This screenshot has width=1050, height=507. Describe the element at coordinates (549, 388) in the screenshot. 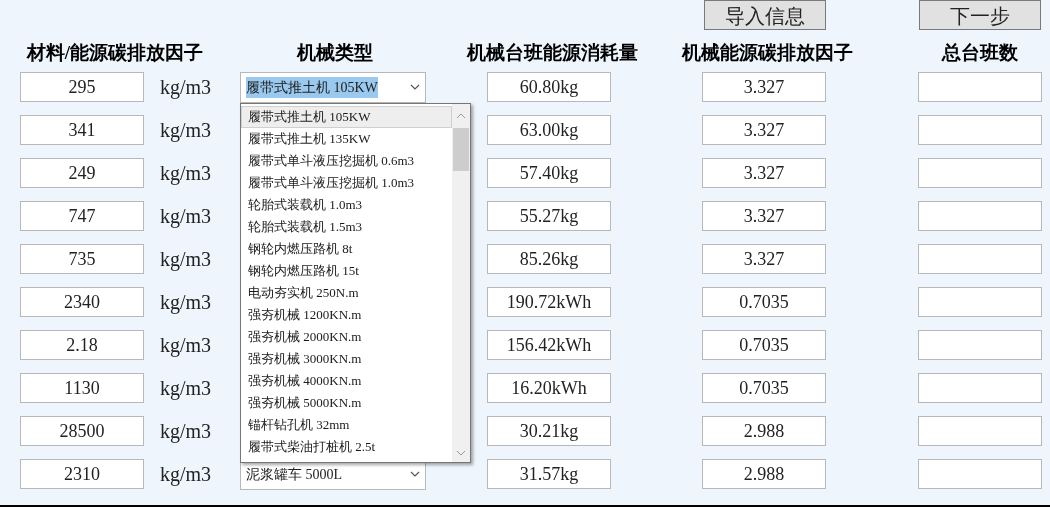

I see `text-field: 16.20kWh` at that location.